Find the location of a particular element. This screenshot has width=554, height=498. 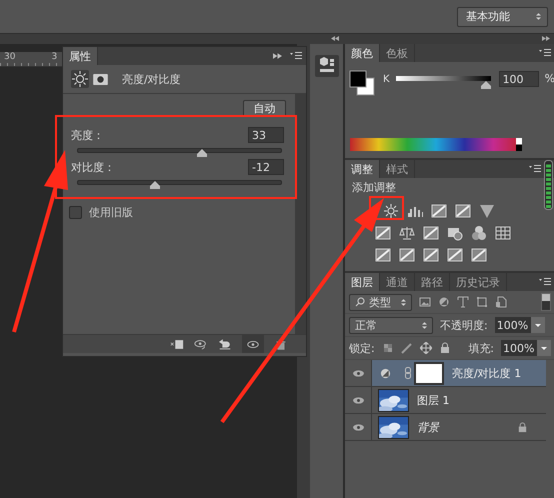

panel-title: 亮度/对比度 is located at coordinates (151, 79).